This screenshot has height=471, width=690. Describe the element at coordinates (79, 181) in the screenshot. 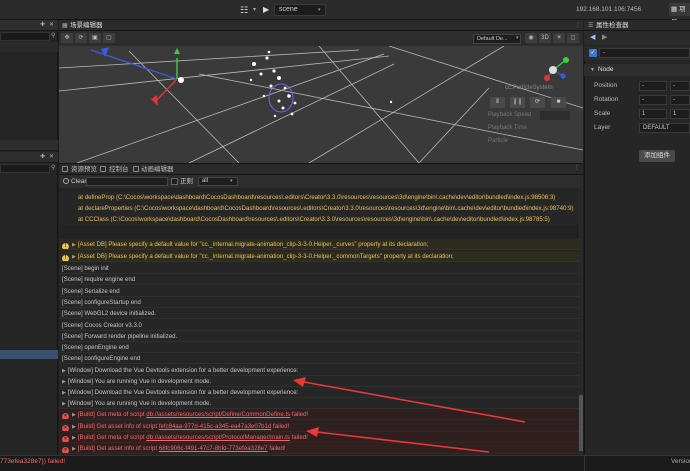

I see `clear-button: Clear` at that location.